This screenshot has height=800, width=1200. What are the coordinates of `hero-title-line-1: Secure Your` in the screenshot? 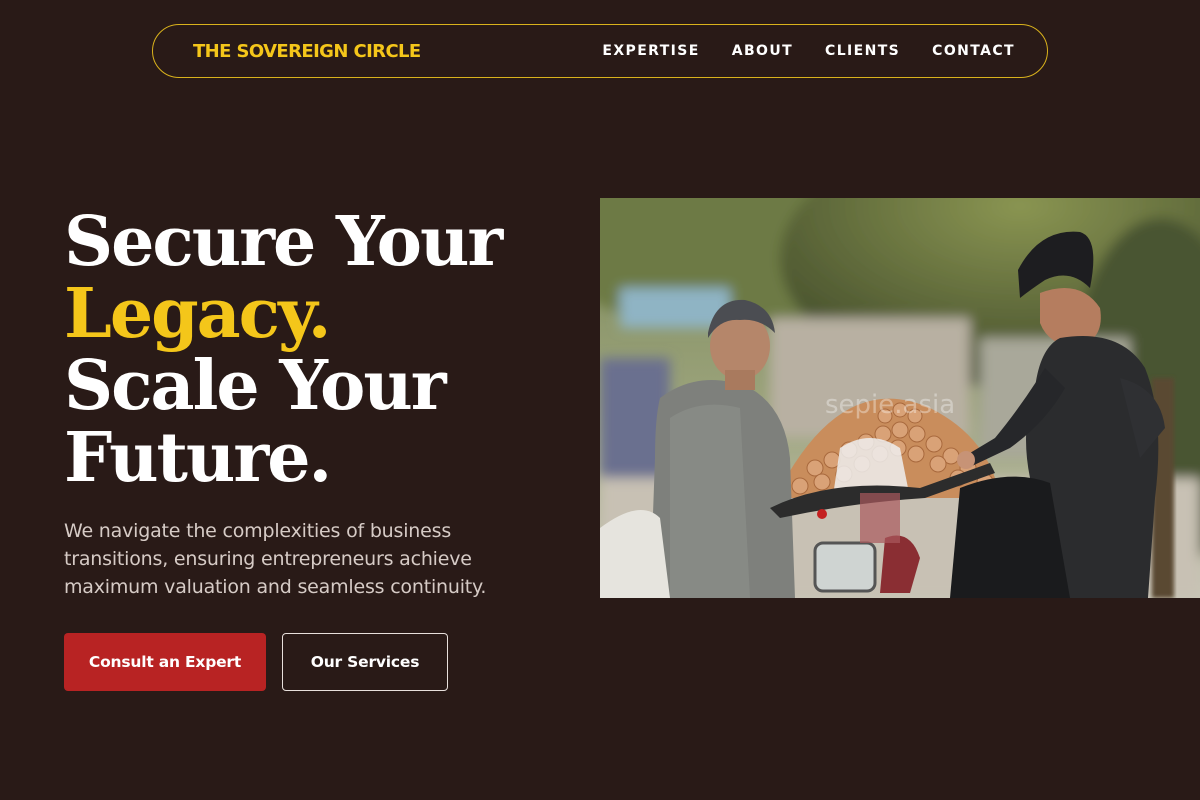 It's located at (283, 242).